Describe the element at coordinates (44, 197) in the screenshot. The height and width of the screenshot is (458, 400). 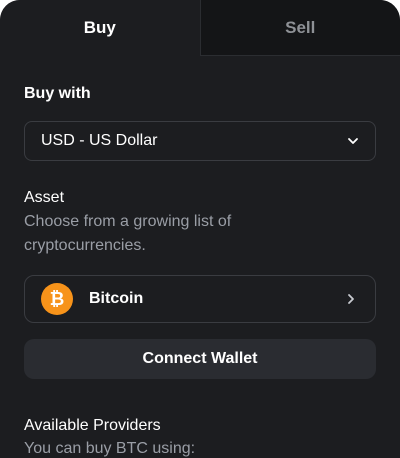
I see `asset-heading: Asset` at that location.